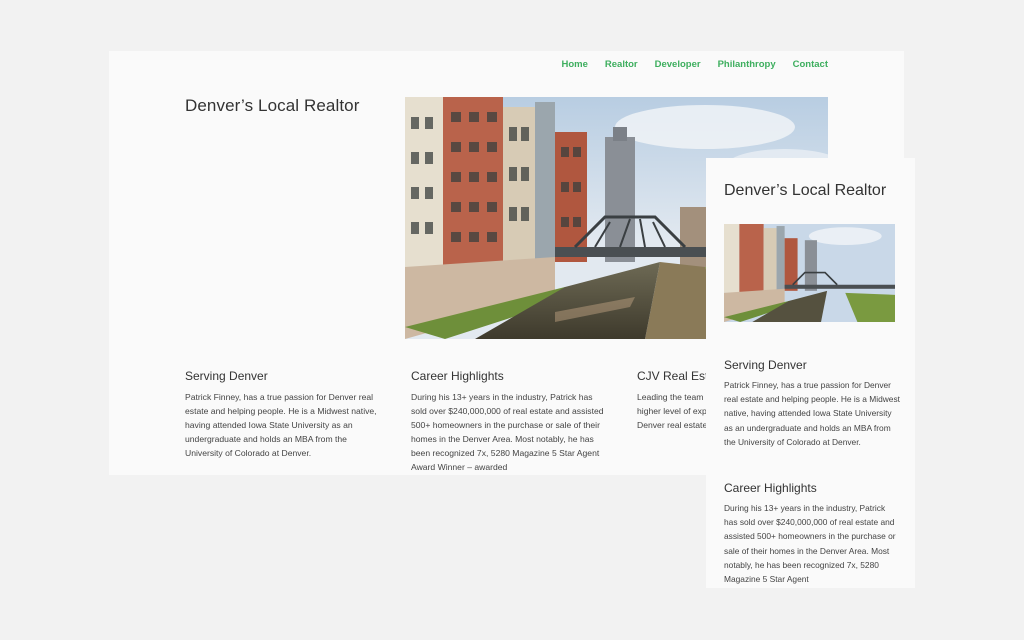 This screenshot has height=640, width=1024. What do you see at coordinates (621, 65) in the screenshot?
I see `nav-realtor: Realtor` at bounding box center [621, 65].